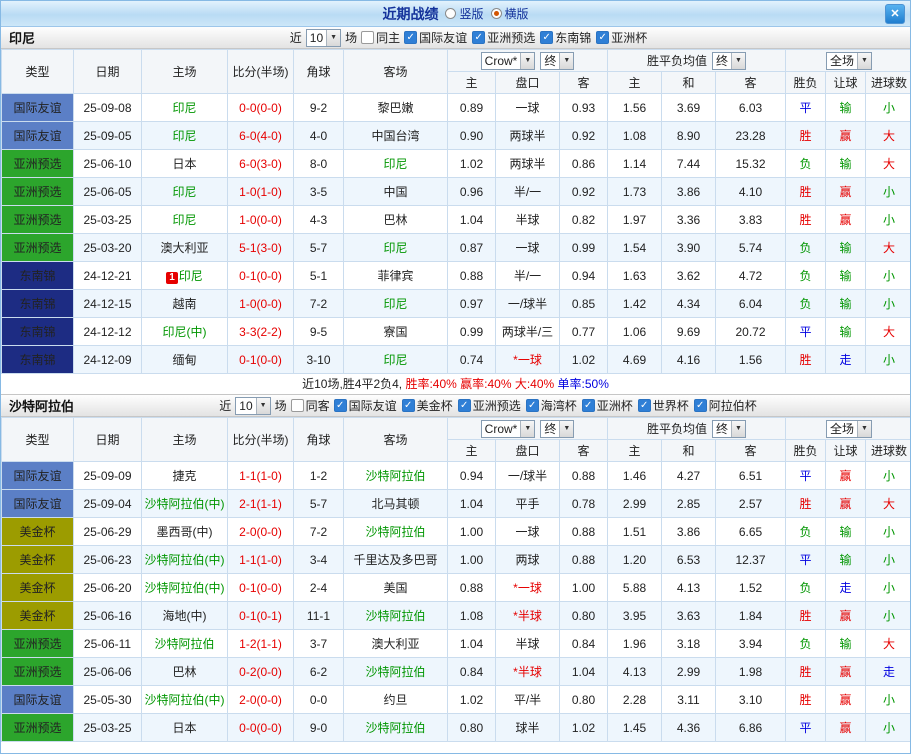  Describe the element at coordinates (310, 405) in the screenshot. I see `same-venue-checkbox: 同客` at that location.